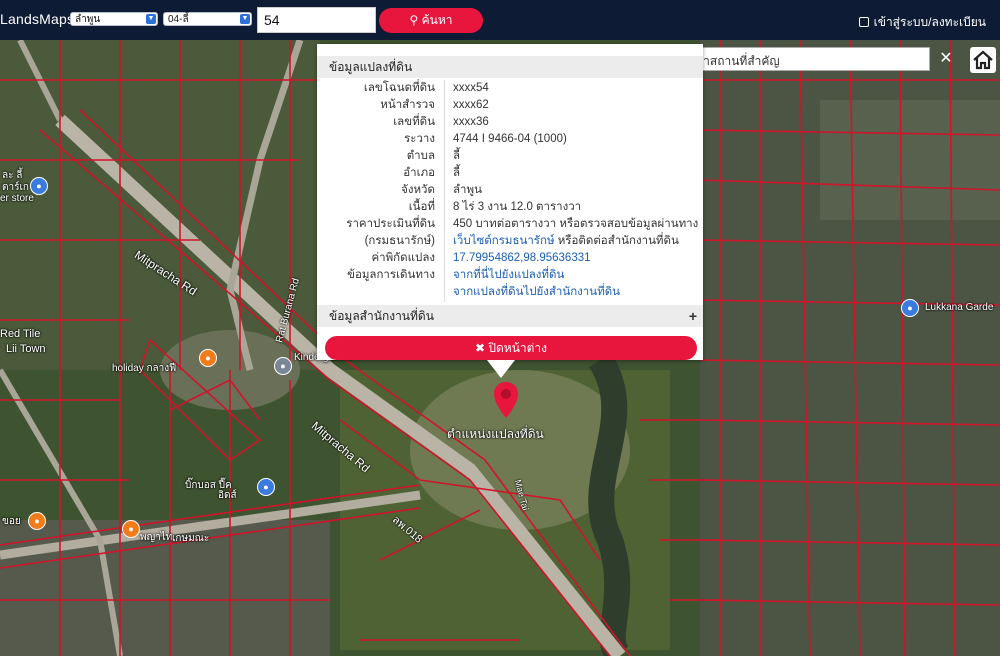 The image size is (1000, 656). Describe the element at coordinates (414, 20) in the screenshot. I see `search-icon: ⚲` at that location.